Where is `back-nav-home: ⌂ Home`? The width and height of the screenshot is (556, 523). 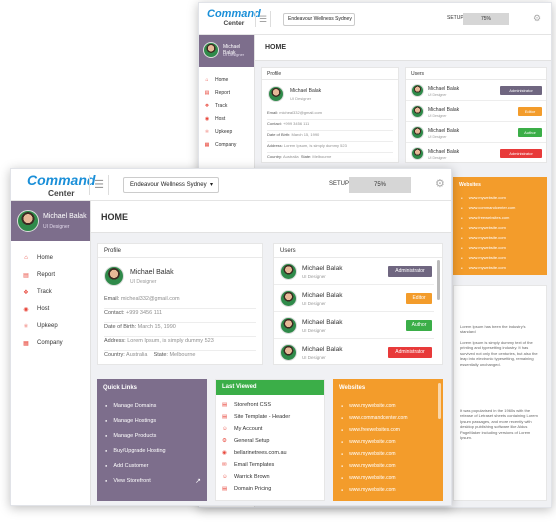 back-nav-home: ⌂ Home is located at coordinates (226, 83).